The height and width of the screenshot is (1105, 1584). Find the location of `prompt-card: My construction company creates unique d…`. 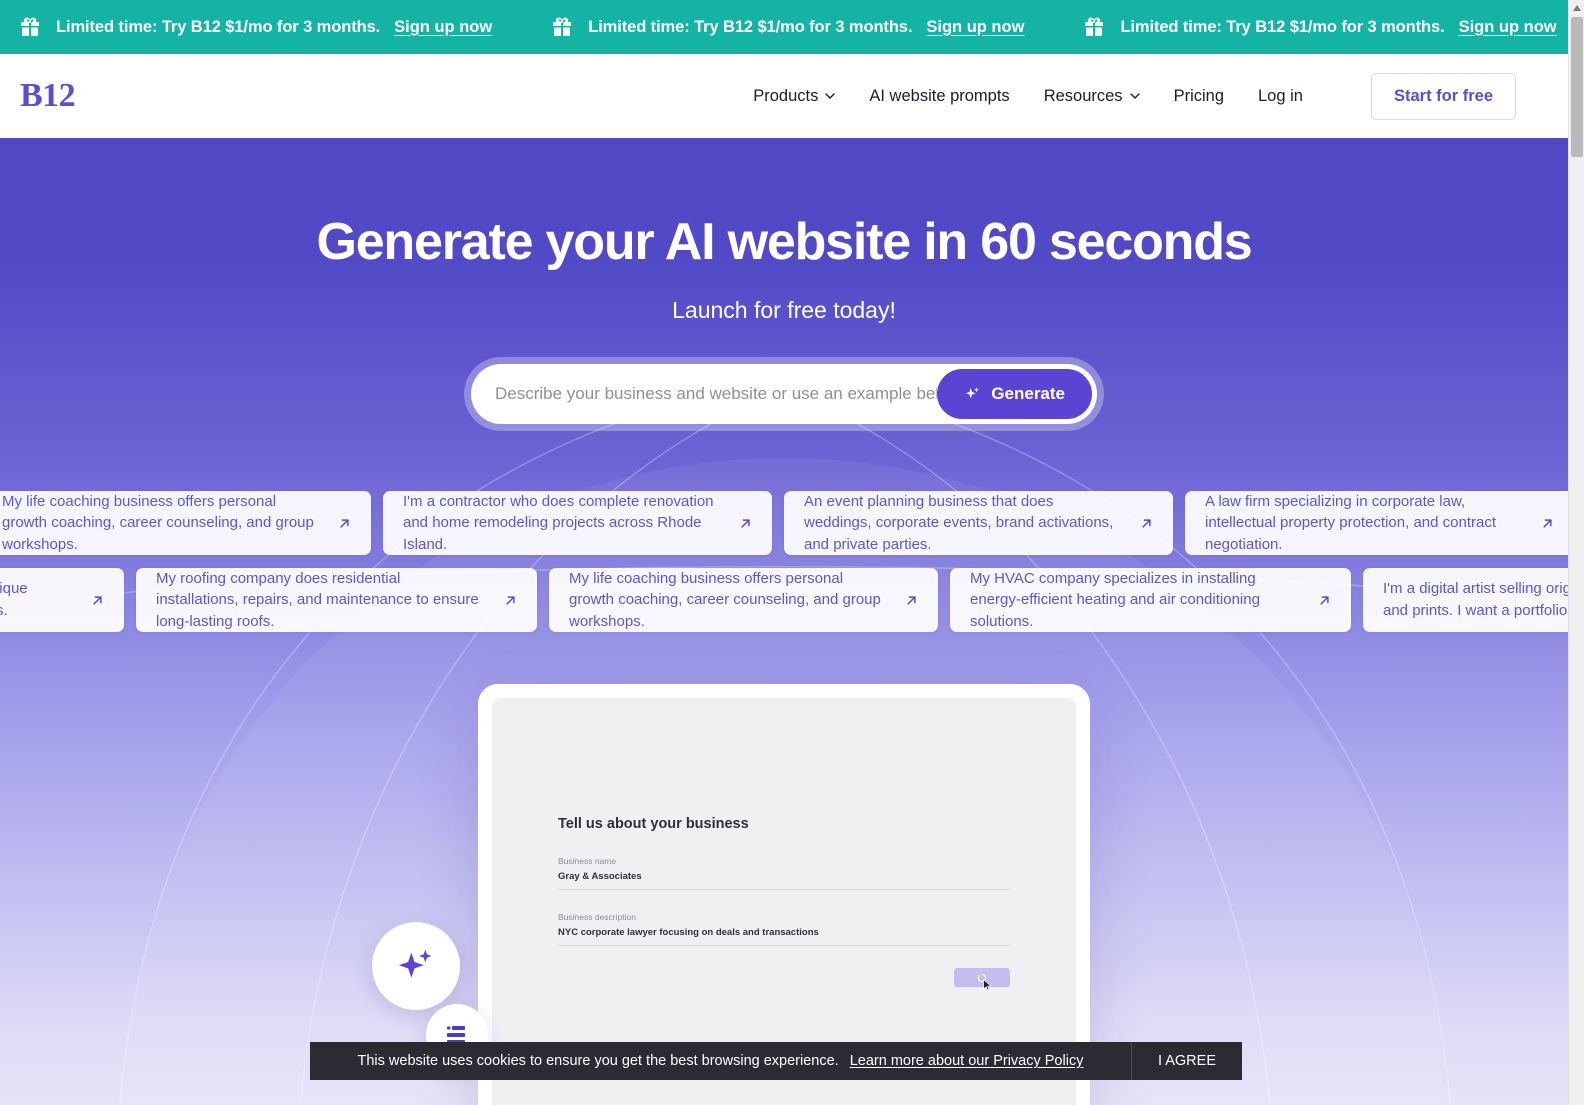

prompt-card: My construction company creates unique d… is located at coordinates (62, 600).